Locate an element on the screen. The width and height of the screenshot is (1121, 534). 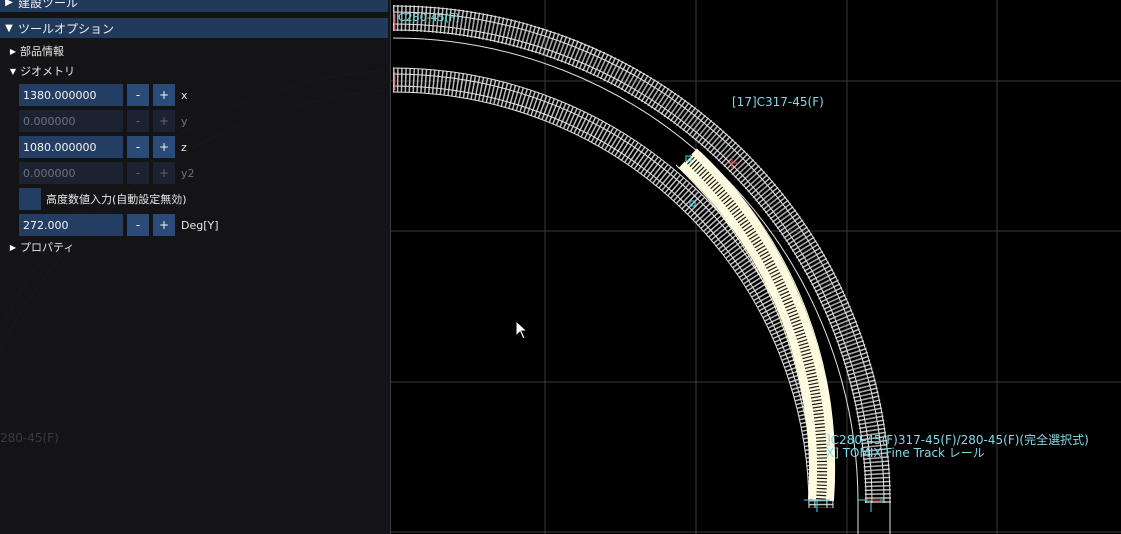
z-increment-button: + is located at coordinates (164, 147).